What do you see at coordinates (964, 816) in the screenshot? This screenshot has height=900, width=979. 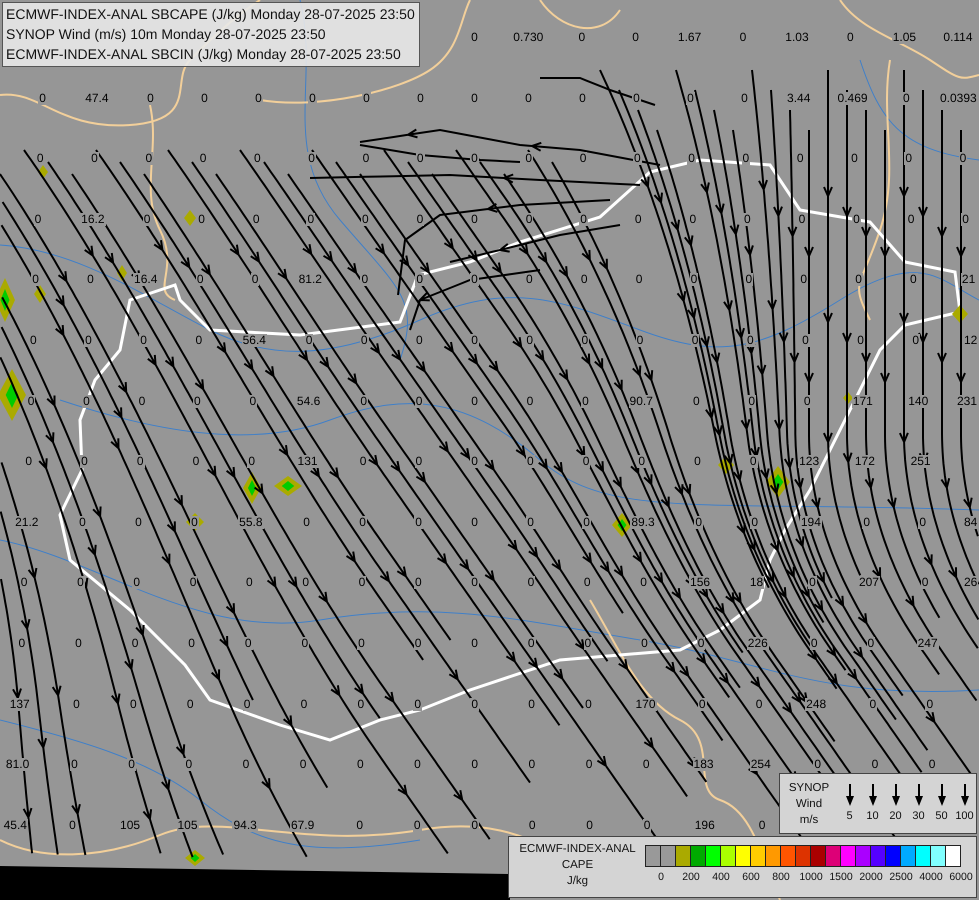 I see `speed-label: 100` at bounding box center [964, 816].